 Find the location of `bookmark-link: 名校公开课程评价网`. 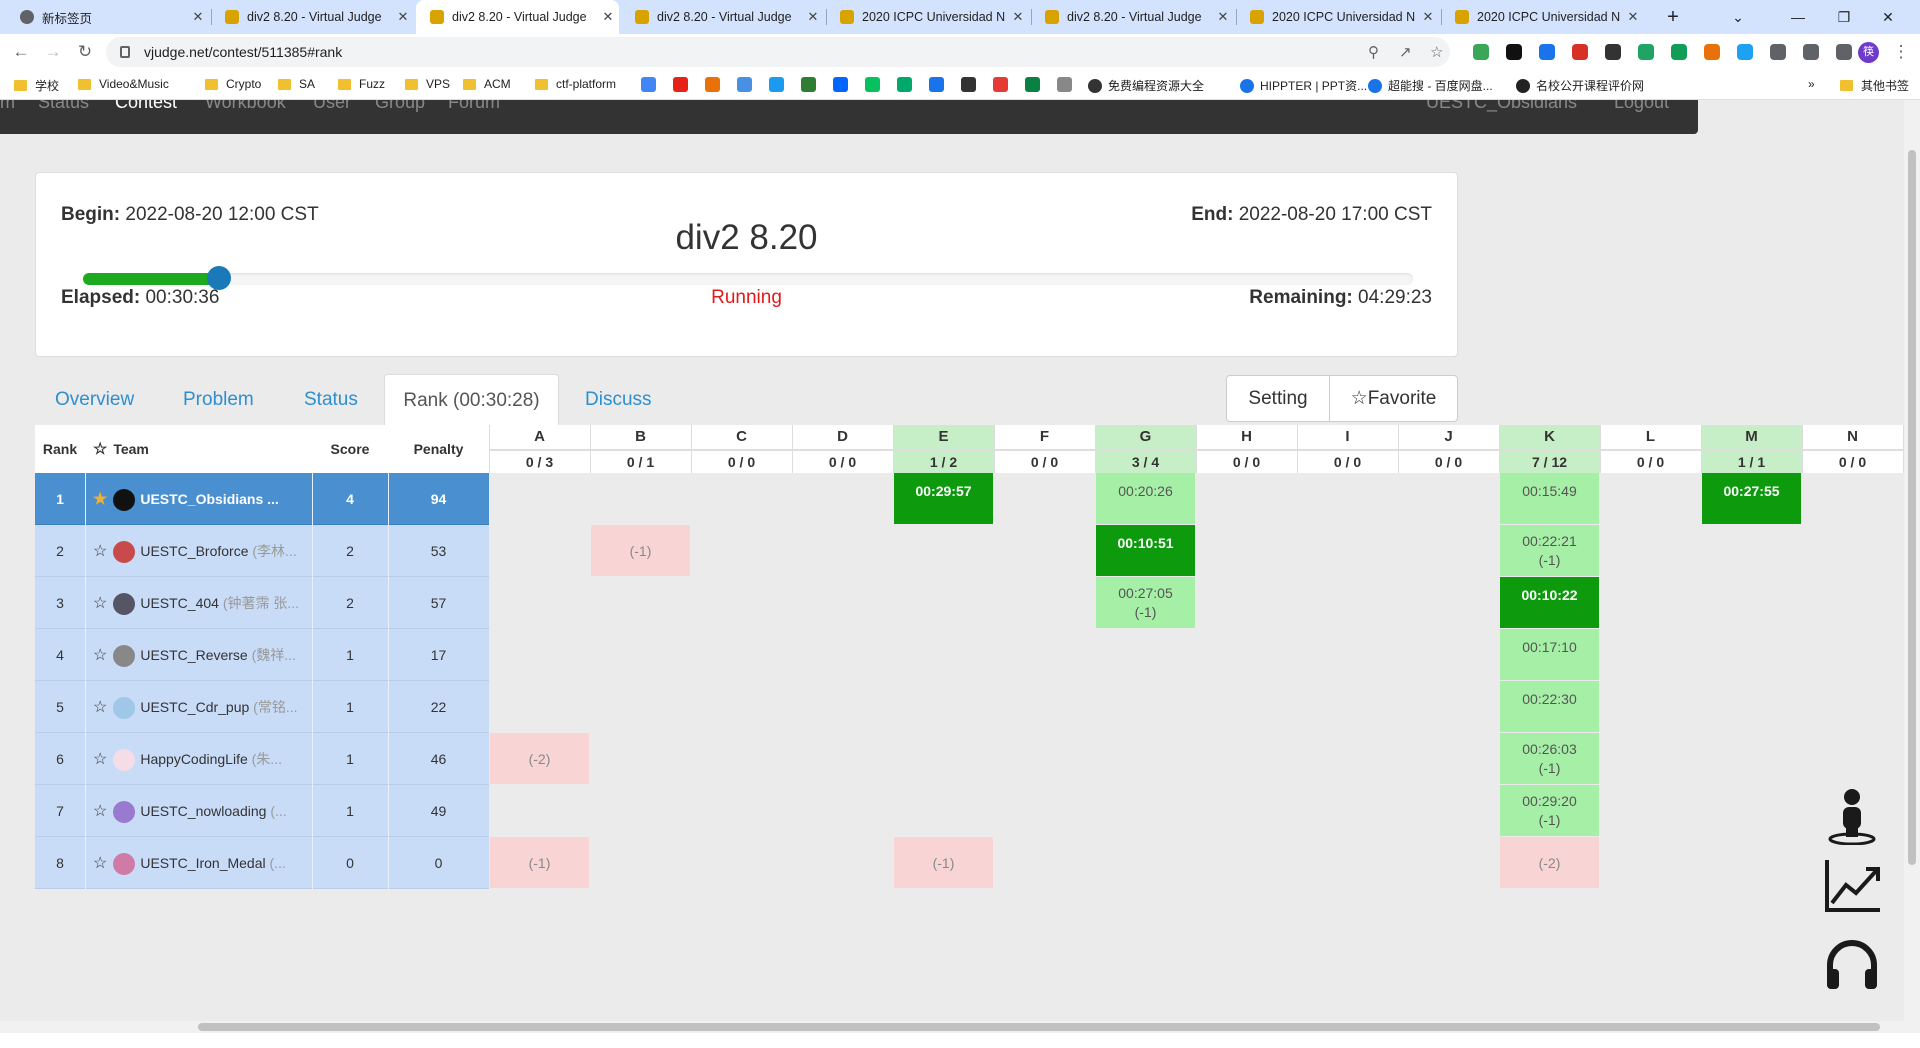

bookmark-link: 名校公开课程评价网 is located at coordinates (1580, 85).